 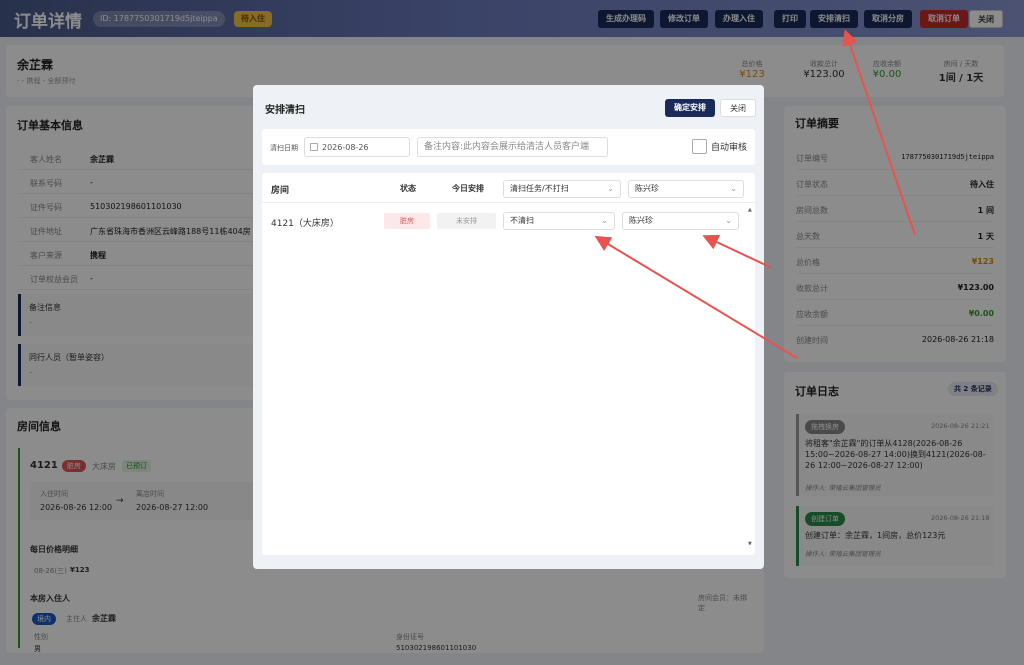 I want to click on auto-review-checkbox, so click(x=699, y=146).